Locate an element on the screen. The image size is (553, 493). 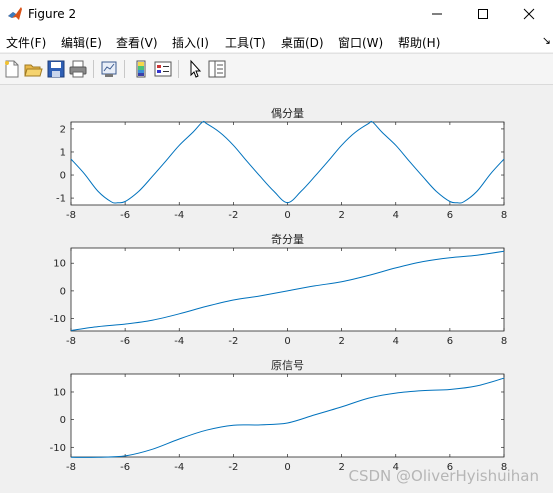
y-tick-label: 1 is located at coordinates (63, 152).